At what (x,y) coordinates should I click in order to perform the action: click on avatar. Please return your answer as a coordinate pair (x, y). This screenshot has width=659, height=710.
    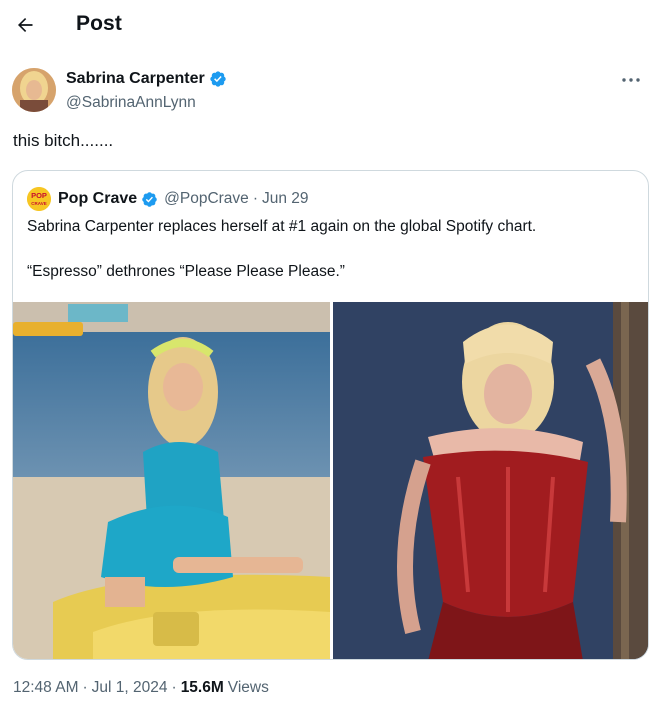
    Looking at the image, I should click on (34, 90).